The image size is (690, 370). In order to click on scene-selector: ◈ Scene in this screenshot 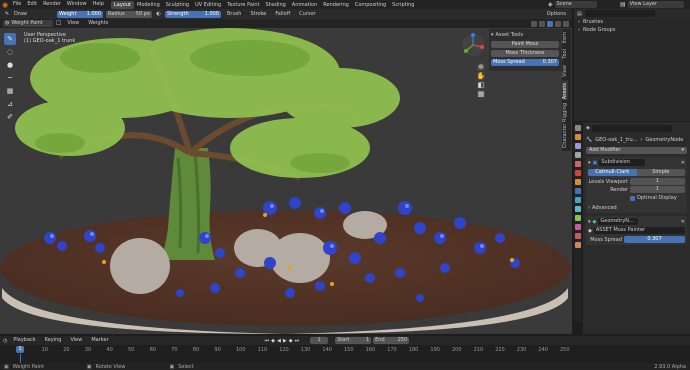, I will do `click(572, 4)`.